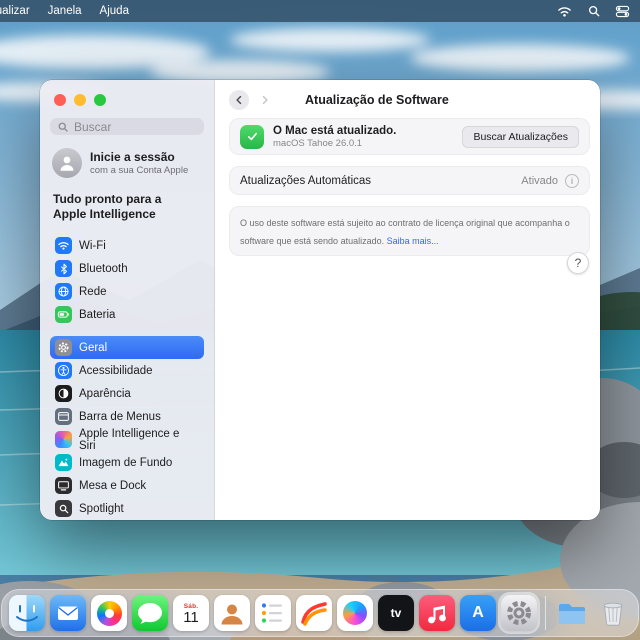 The width and height of the screenshot is (640, 640). What do you see at coordinates (100, 100) in the screenshot?
I see `zoom-button` at bounding box center [100, 100].